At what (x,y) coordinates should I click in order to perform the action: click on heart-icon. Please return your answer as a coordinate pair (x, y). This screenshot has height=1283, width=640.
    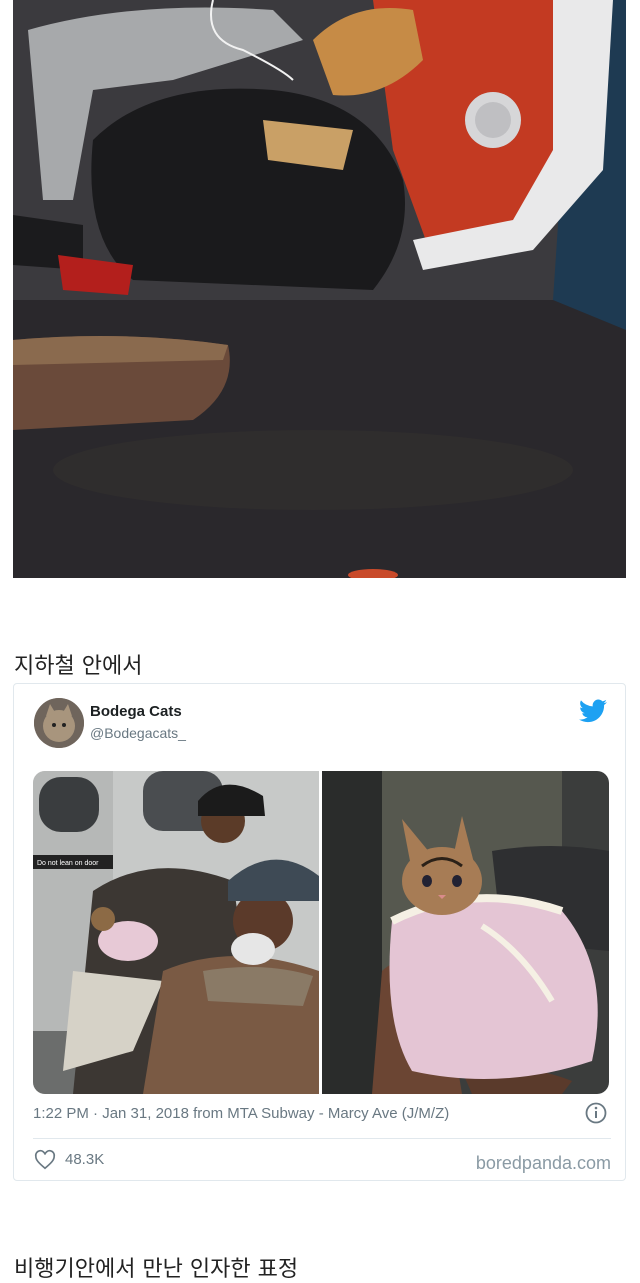
    Looking at the image, I should click on (45, 1160).